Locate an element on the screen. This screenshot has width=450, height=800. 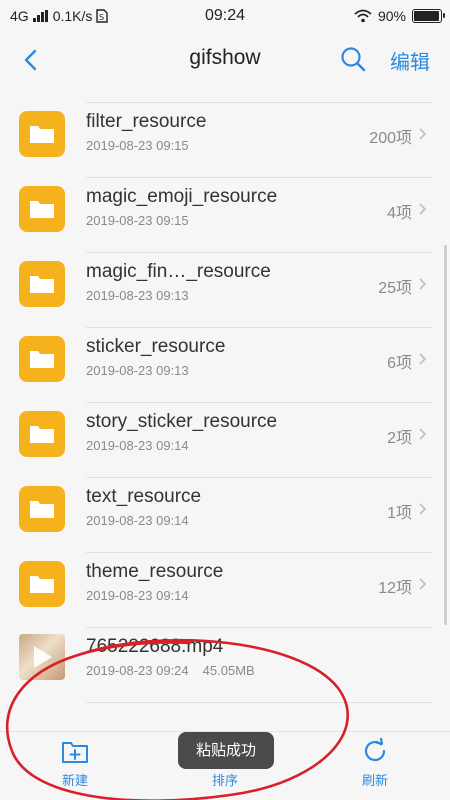
file-meta: 2019-08-23 09:24 45.05MB is located at coordinates (170, 670).